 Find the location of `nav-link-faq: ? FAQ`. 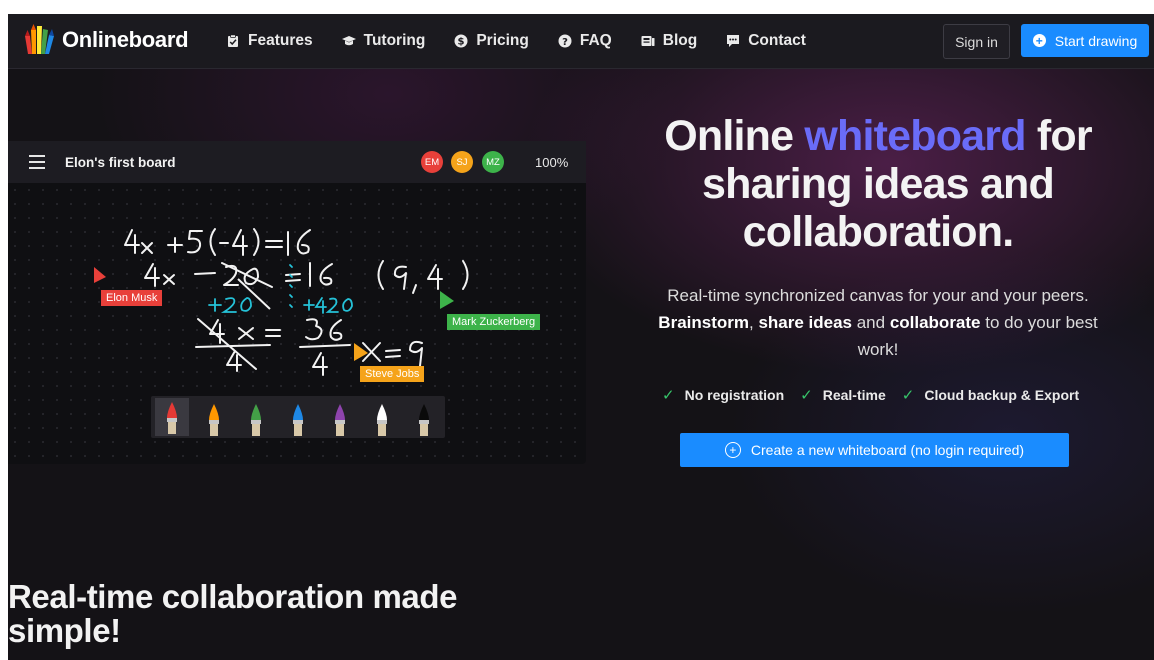

nav-link-faq: ? FAQ is located at coordinates (585, 41).